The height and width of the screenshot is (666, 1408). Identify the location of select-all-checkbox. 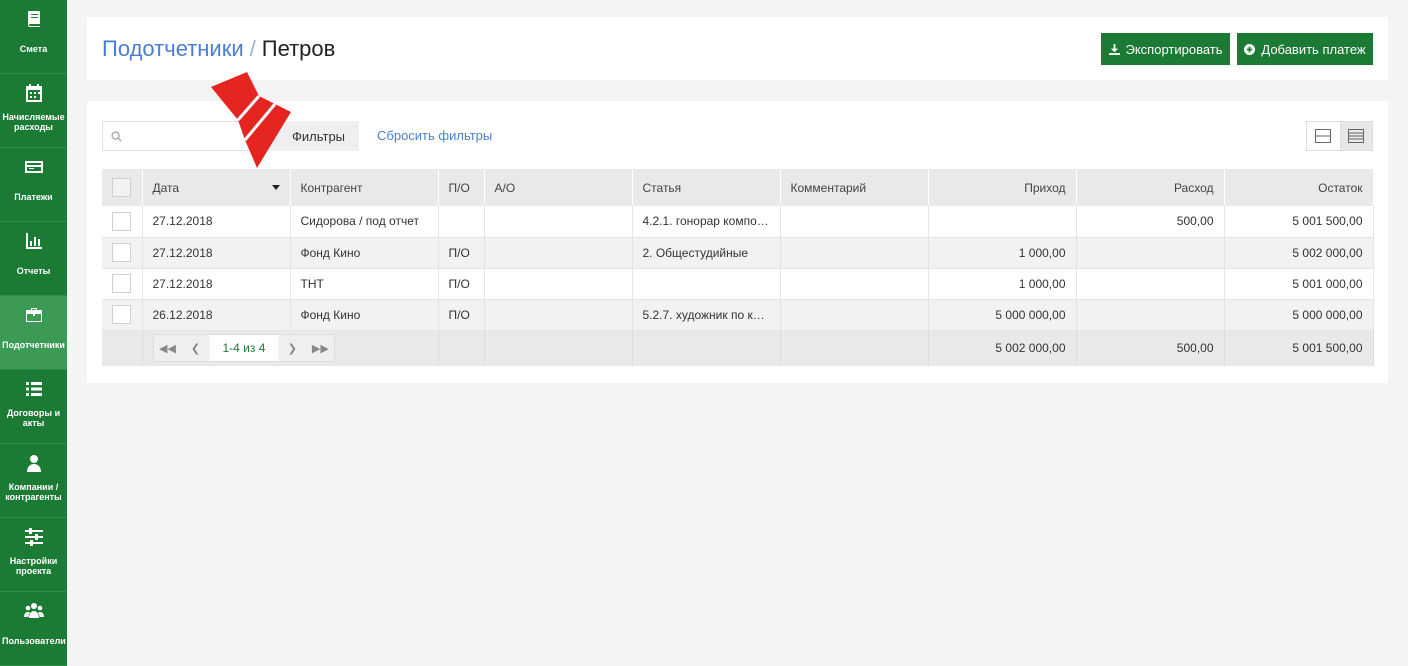
(122, 187).